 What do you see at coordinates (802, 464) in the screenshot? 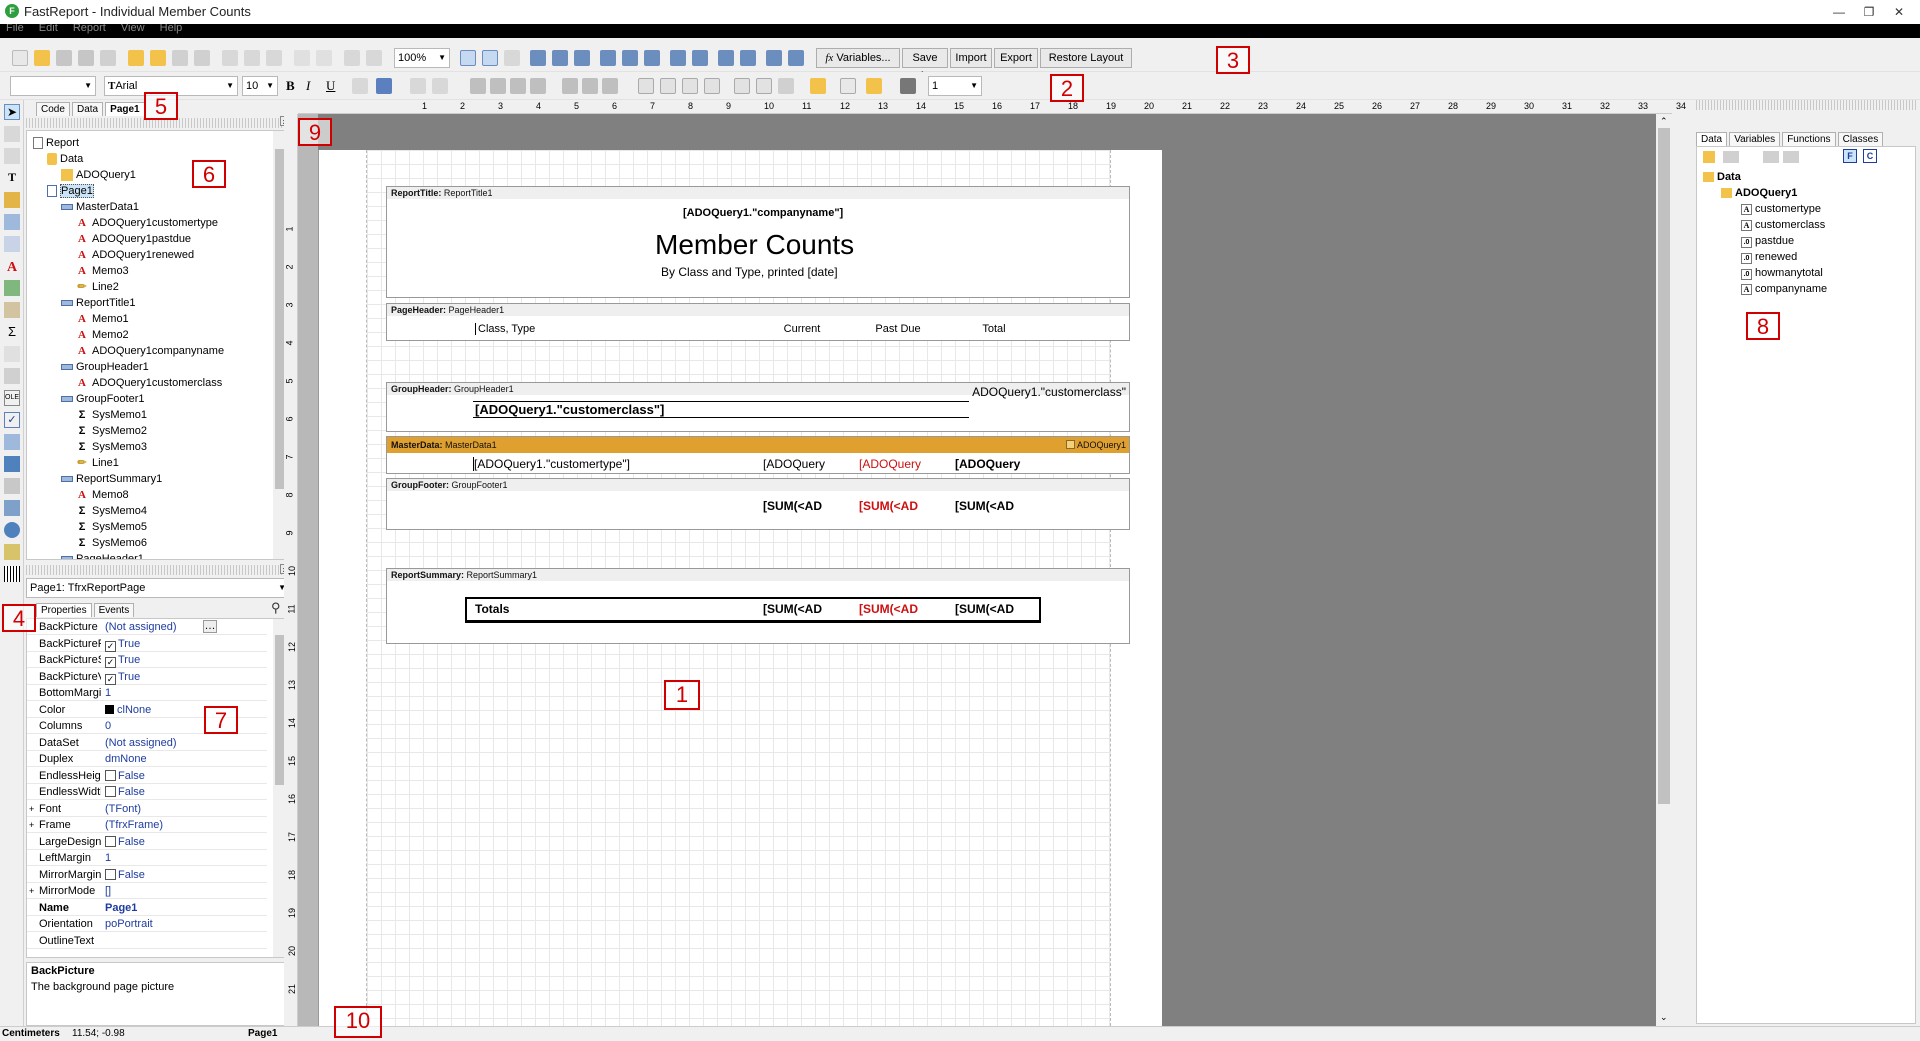
I see `current-memo: [ADOQuery` at bounding box center [802, 464].